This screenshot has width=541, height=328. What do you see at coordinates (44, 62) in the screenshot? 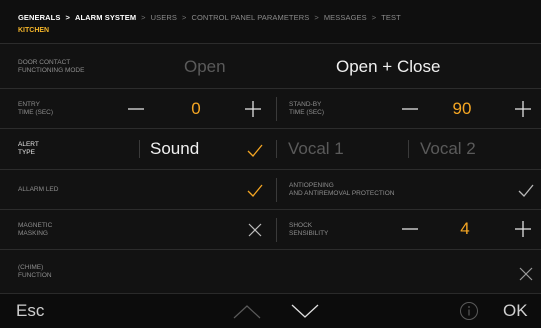
I see `label-line: DOOR CONTACT` at bounding box center [44, 62].